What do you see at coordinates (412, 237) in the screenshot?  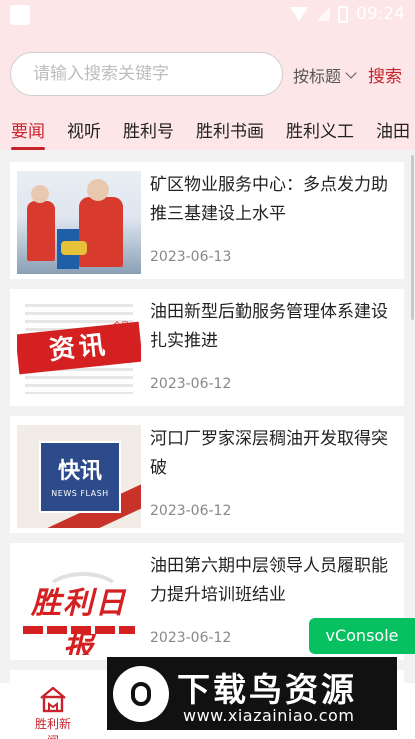 I see `scrollbar` at bounding box center [412, 237].